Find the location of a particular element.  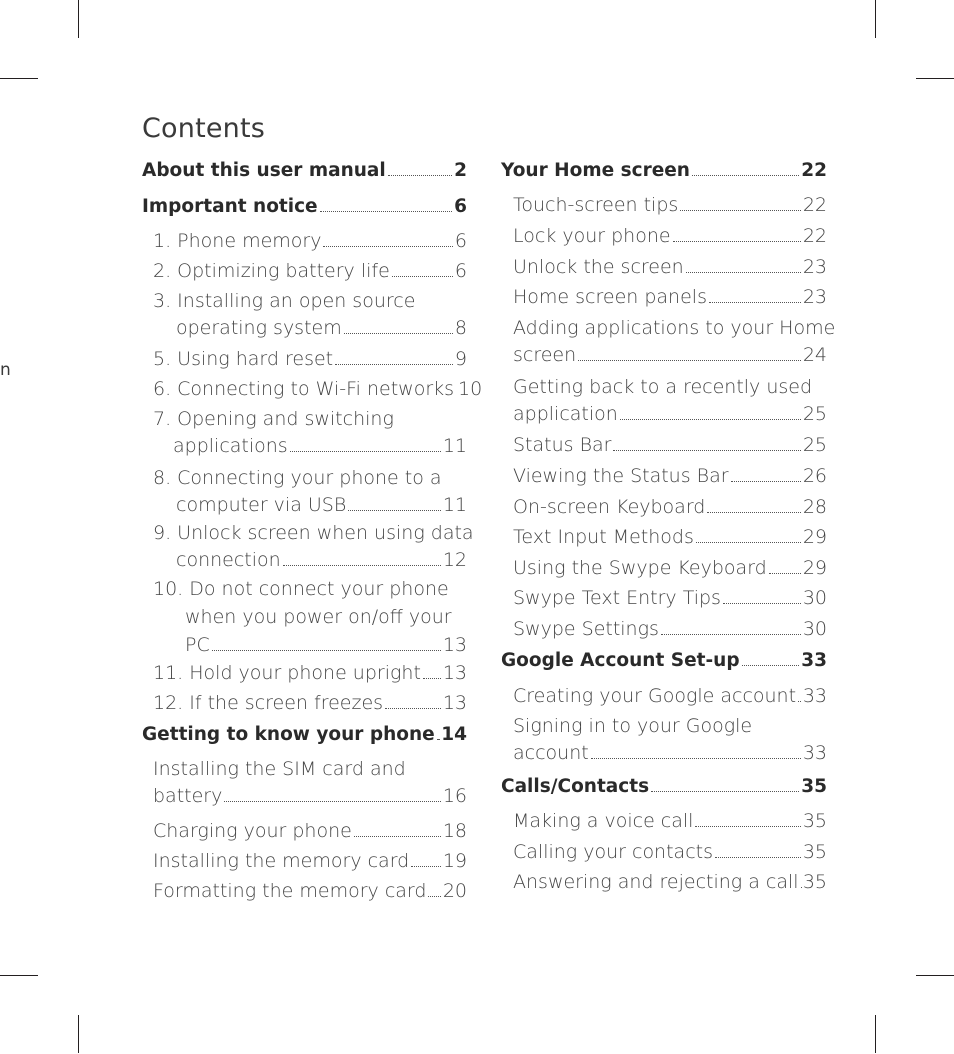

crop-mark-top-left-horizontal is located at coordinates (19, 78).